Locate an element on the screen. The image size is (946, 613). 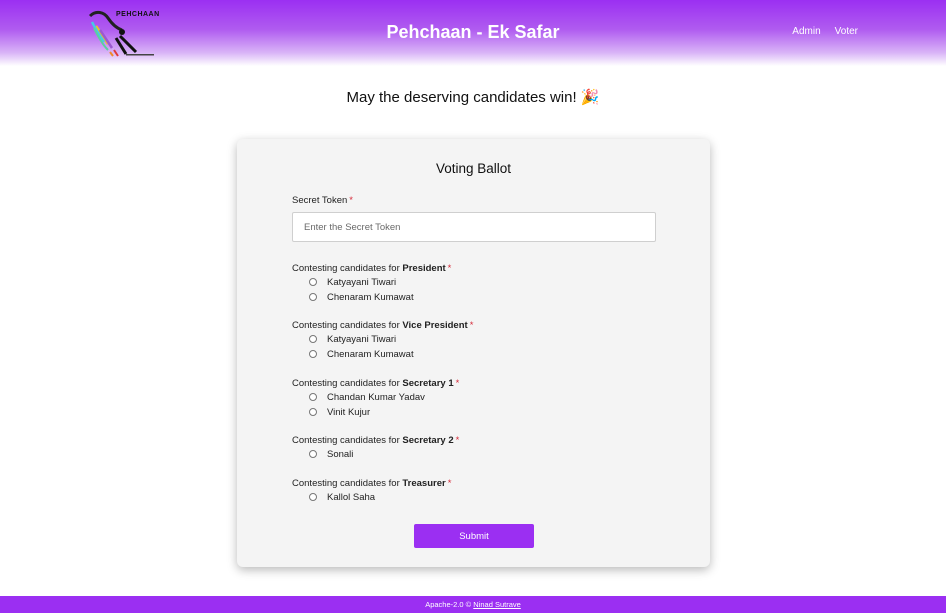
secret-token-label-text: Secret Token is located at coordinates (320, 200).